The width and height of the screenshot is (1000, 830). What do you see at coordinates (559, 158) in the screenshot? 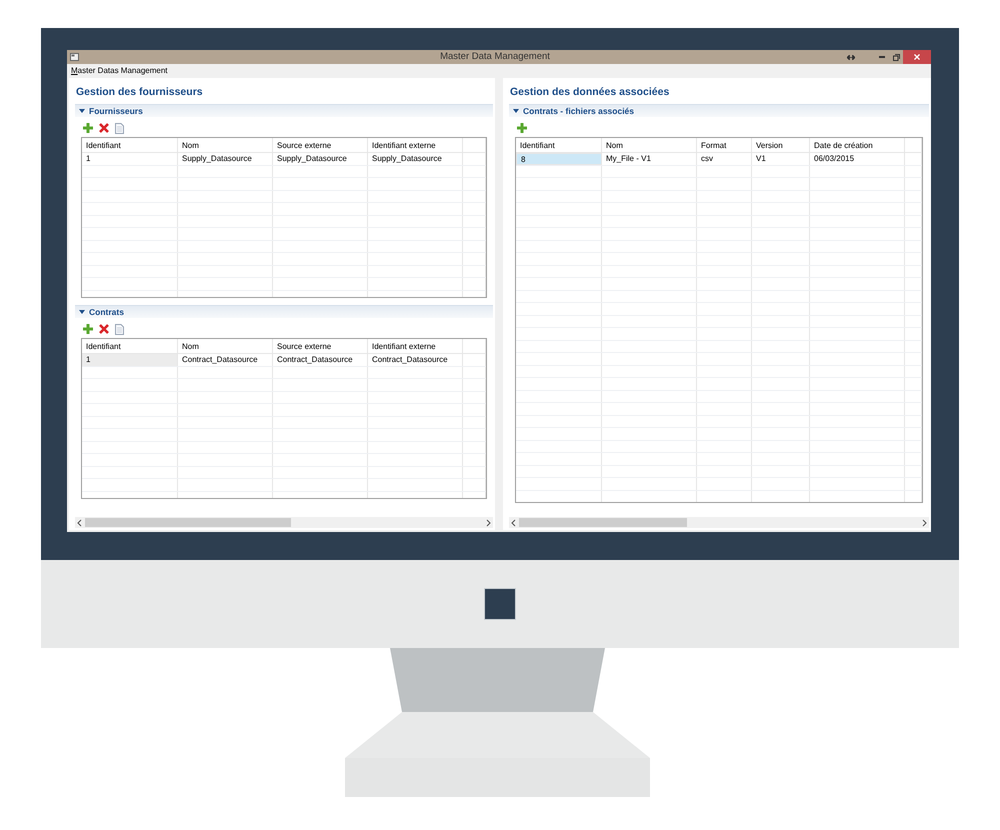
I see `table-cell: 8` at bounding box center [559, 158].